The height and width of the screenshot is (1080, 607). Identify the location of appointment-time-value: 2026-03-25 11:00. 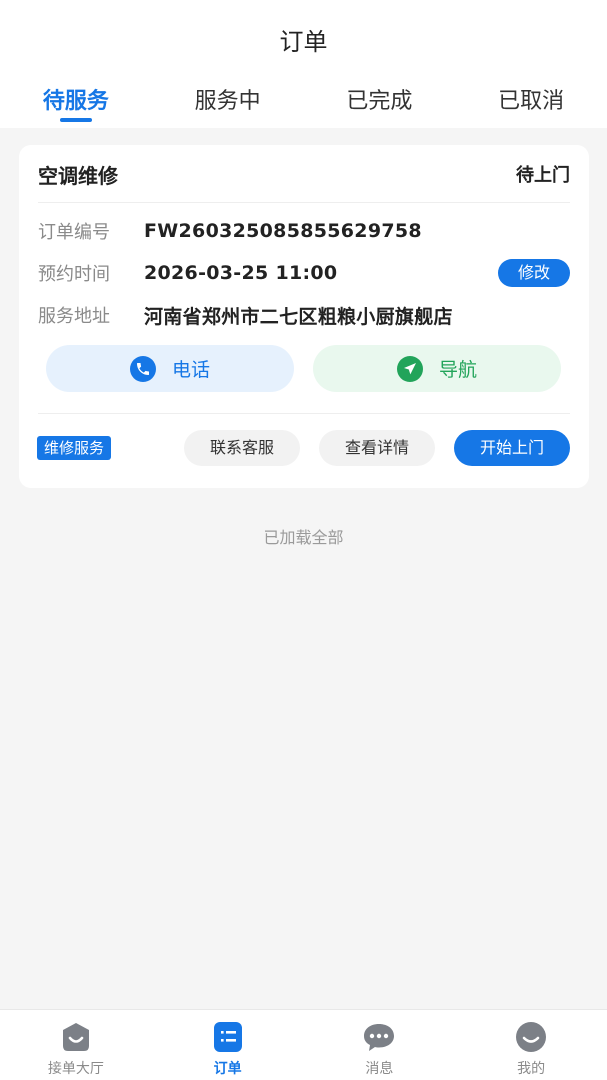
(241, 273).